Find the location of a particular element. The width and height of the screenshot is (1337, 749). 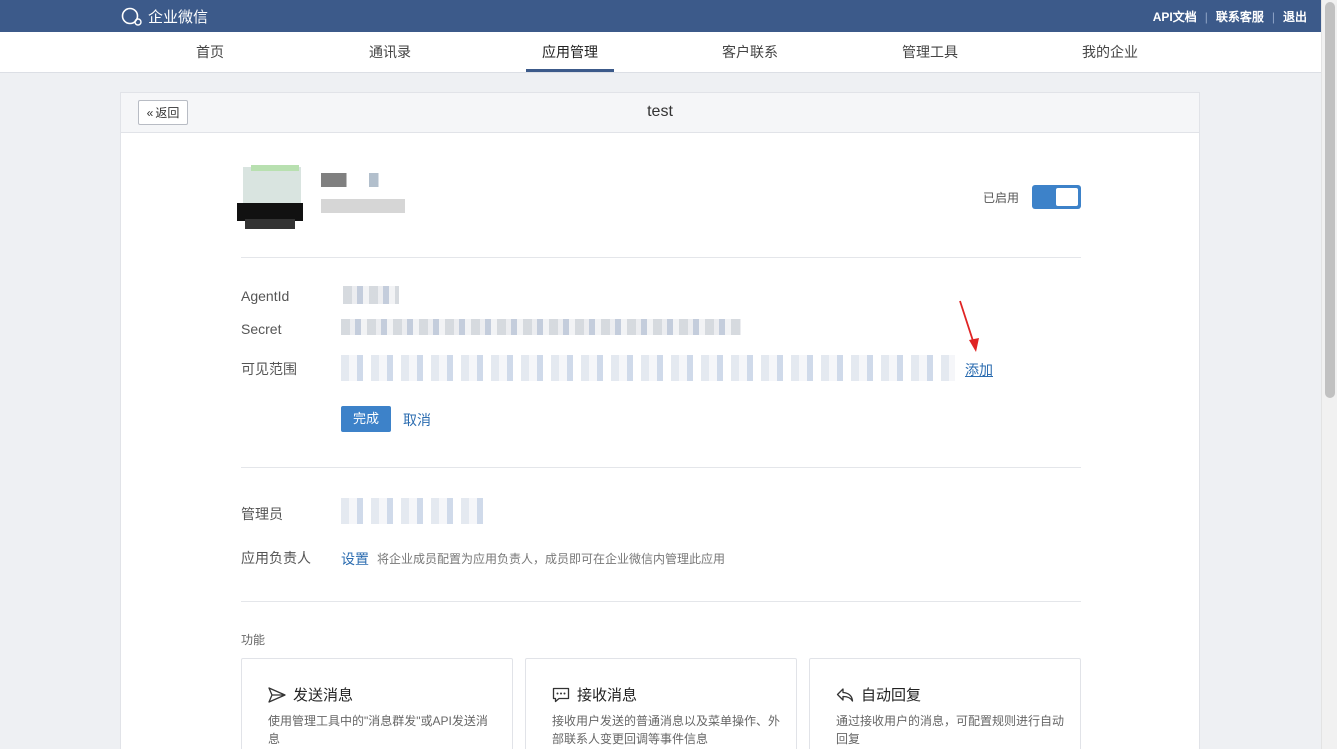

visible-scope-label: 可见范围 is located at coordinates (269, 369).